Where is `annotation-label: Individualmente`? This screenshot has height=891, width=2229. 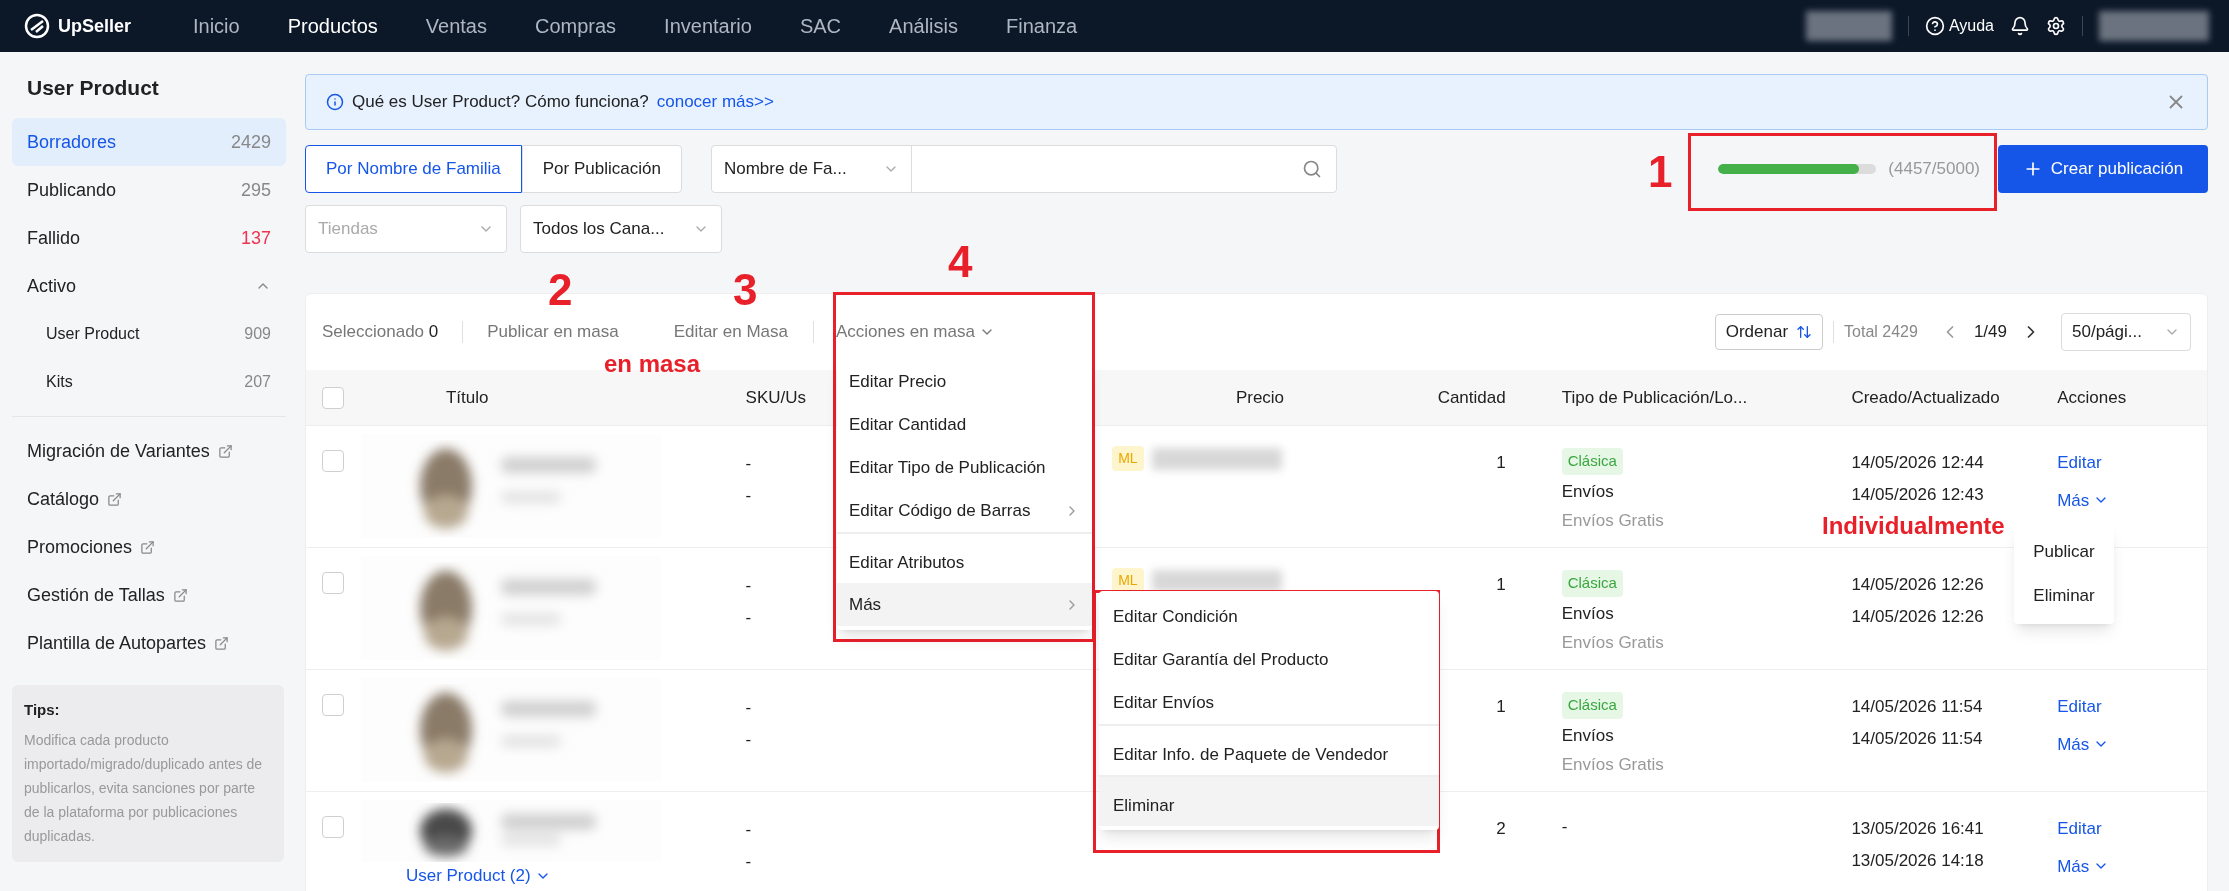
annotation-label: Individualmente is located at coordinates (1913, 526).